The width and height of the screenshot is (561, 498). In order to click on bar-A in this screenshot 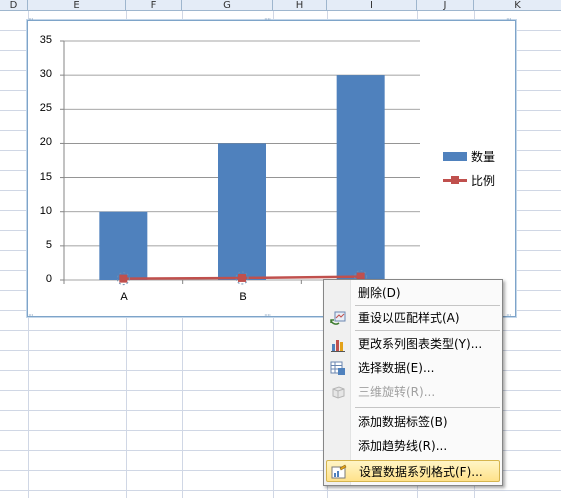, I will do `click(123, 245)`.